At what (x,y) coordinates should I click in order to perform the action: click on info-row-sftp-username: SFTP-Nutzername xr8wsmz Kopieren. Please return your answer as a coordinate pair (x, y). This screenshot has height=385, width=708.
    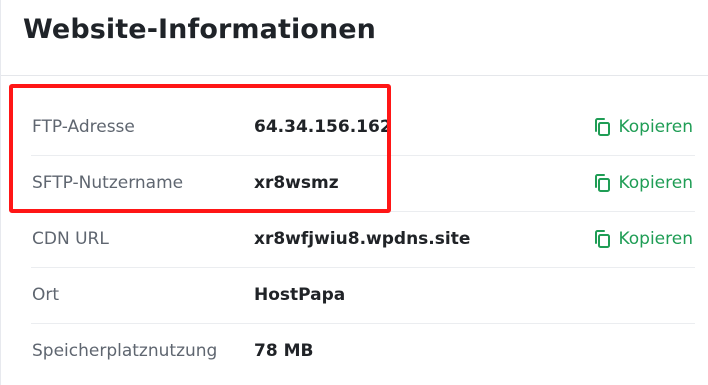
    Looking at the image, I should click on (363, 184).